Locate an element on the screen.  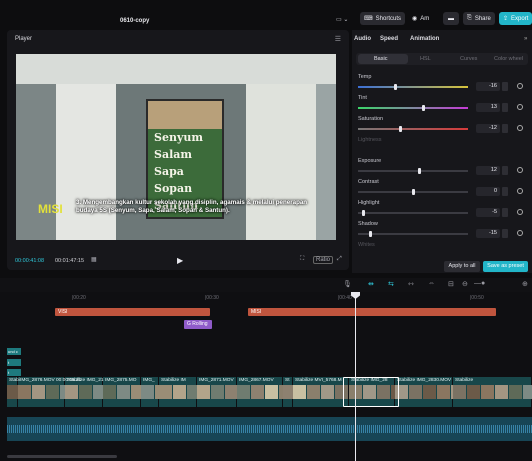
adjustment-label: Tint is located at coordinates (362, 98).